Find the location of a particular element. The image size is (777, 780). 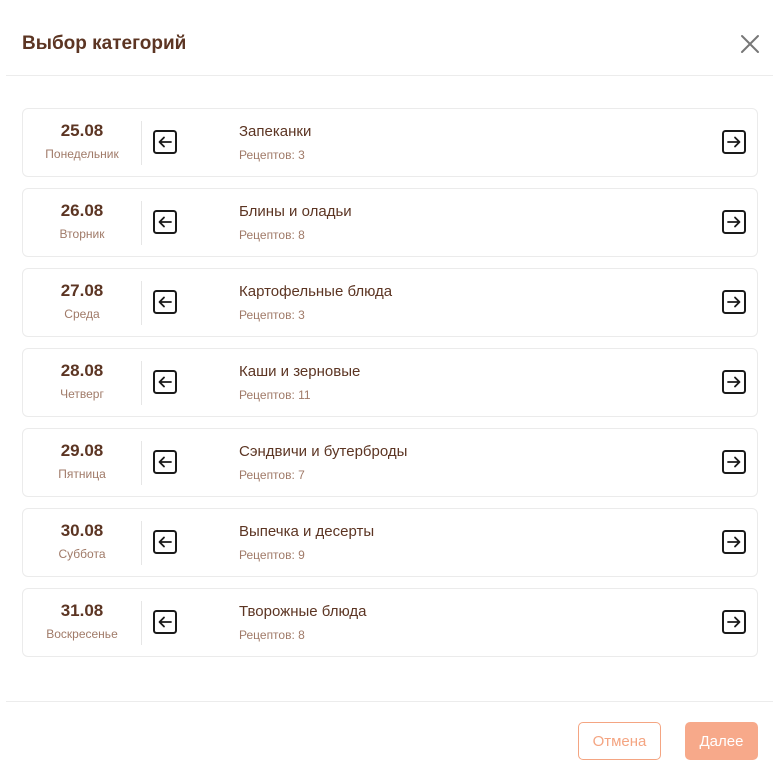

day-date: 28.08 is located at coordinates (82, 370).